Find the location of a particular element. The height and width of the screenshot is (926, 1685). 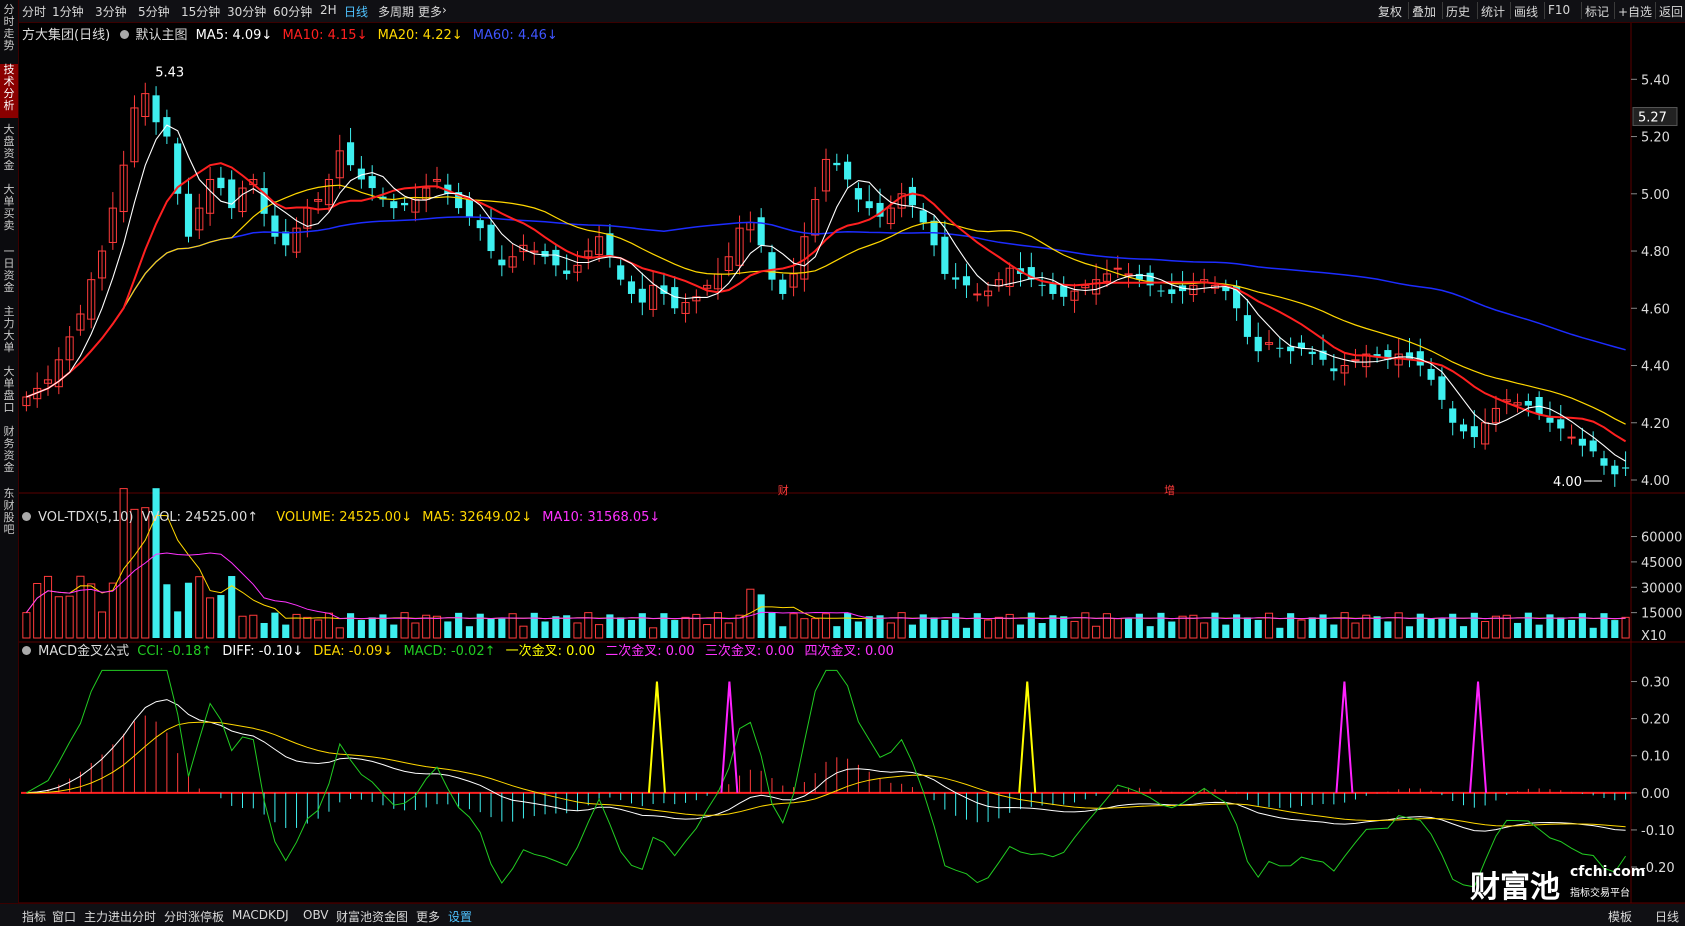

bottom-tab-0: 指标 is located at coordinates (34, 916).